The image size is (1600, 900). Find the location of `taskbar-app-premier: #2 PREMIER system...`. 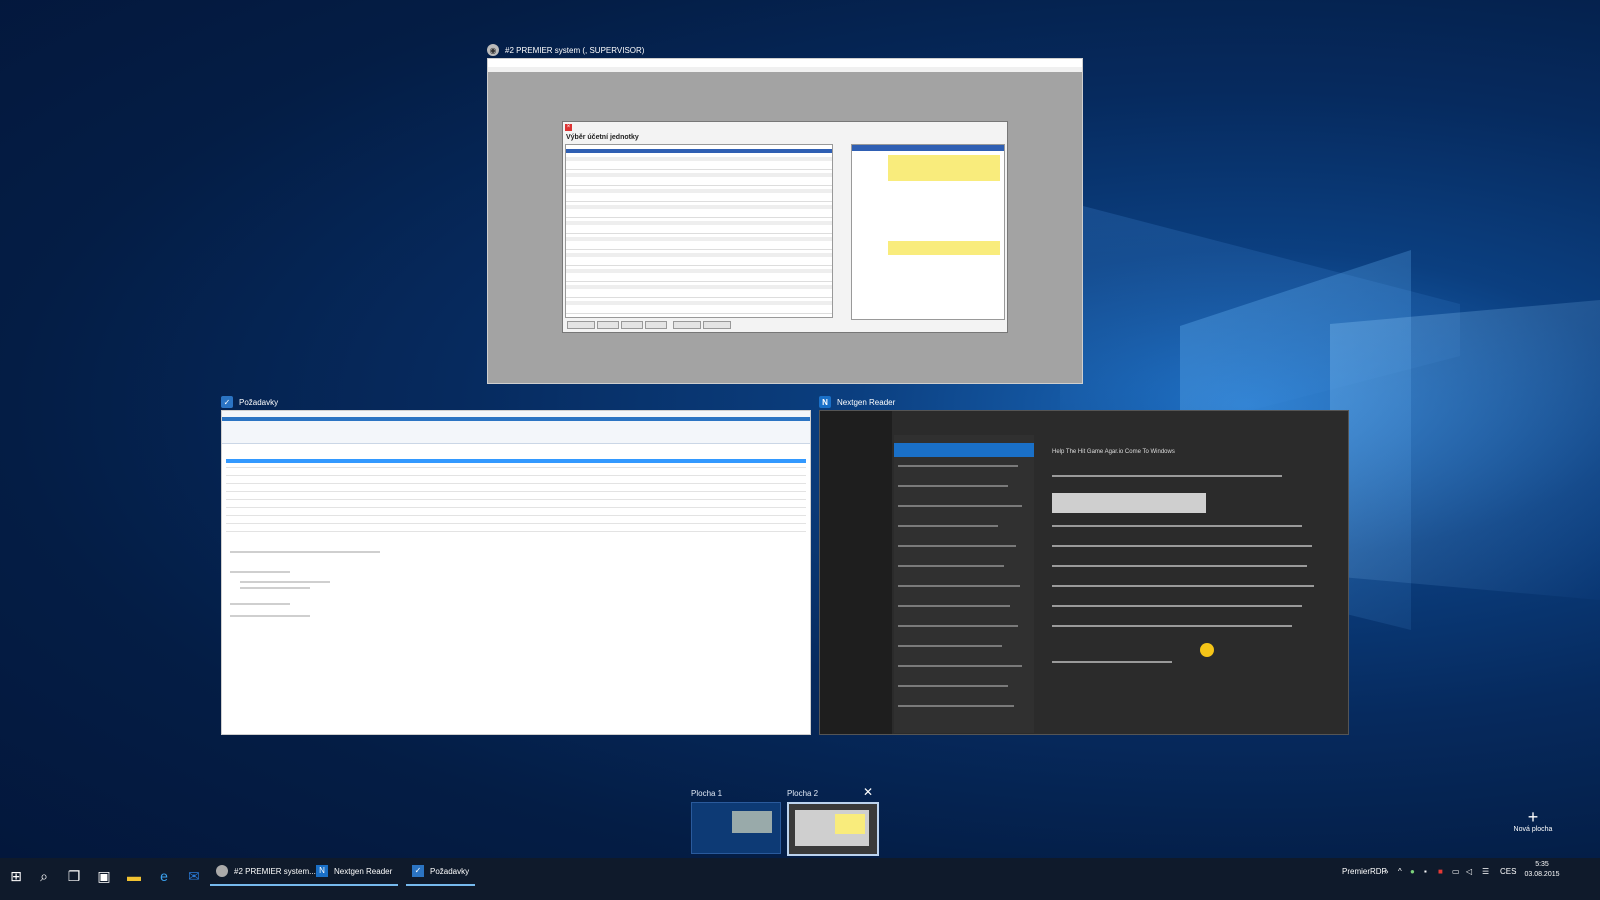

taskbar-app-premier: #2 PREMIER system... is located at coordinates (266, 872).